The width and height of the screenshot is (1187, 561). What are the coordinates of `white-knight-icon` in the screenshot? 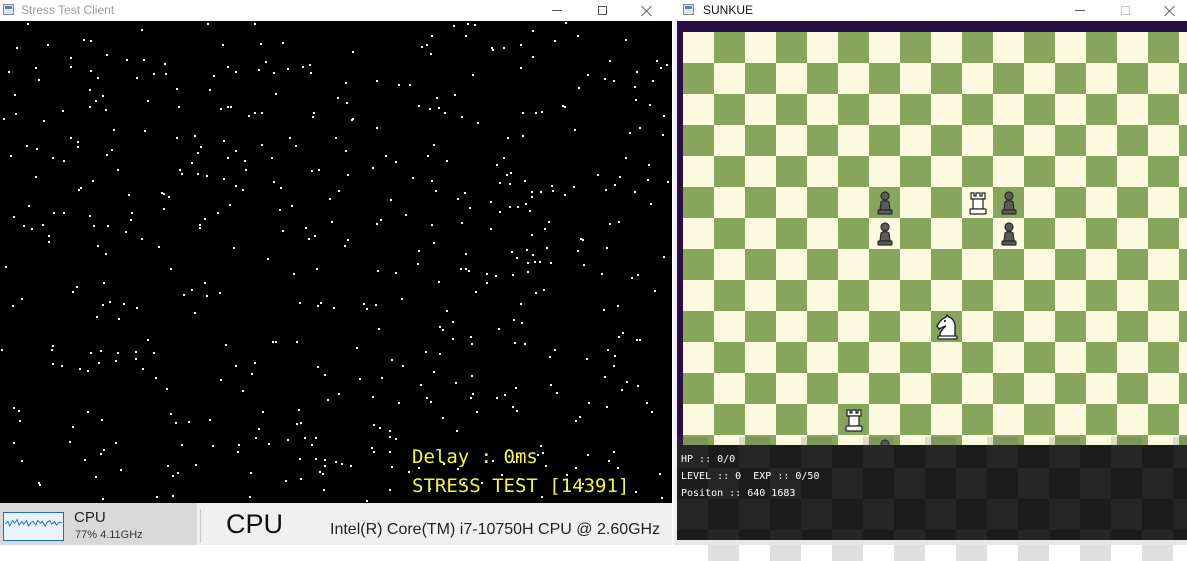 It's located at (946, 326).